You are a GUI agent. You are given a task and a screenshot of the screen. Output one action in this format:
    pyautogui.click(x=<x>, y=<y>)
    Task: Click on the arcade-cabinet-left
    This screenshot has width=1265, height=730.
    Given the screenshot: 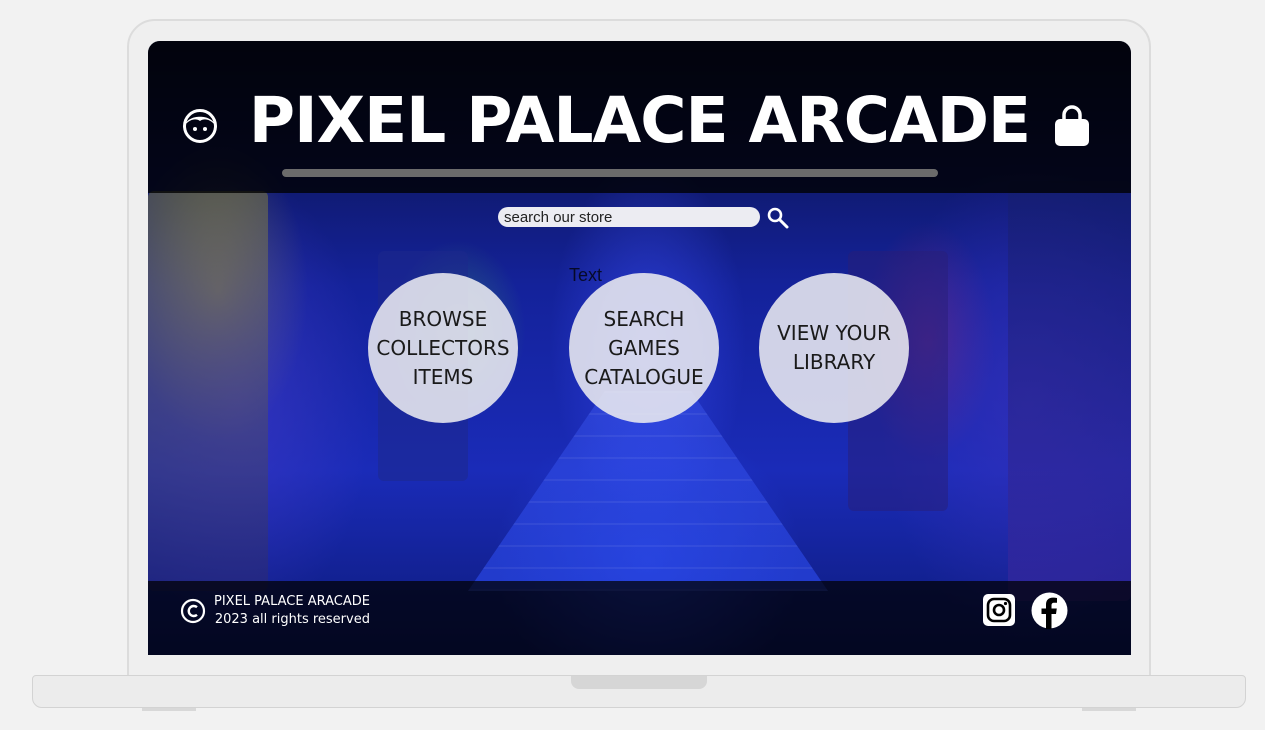 What is the action you would take?
    pyautogui.click(x=208, y=391)
    